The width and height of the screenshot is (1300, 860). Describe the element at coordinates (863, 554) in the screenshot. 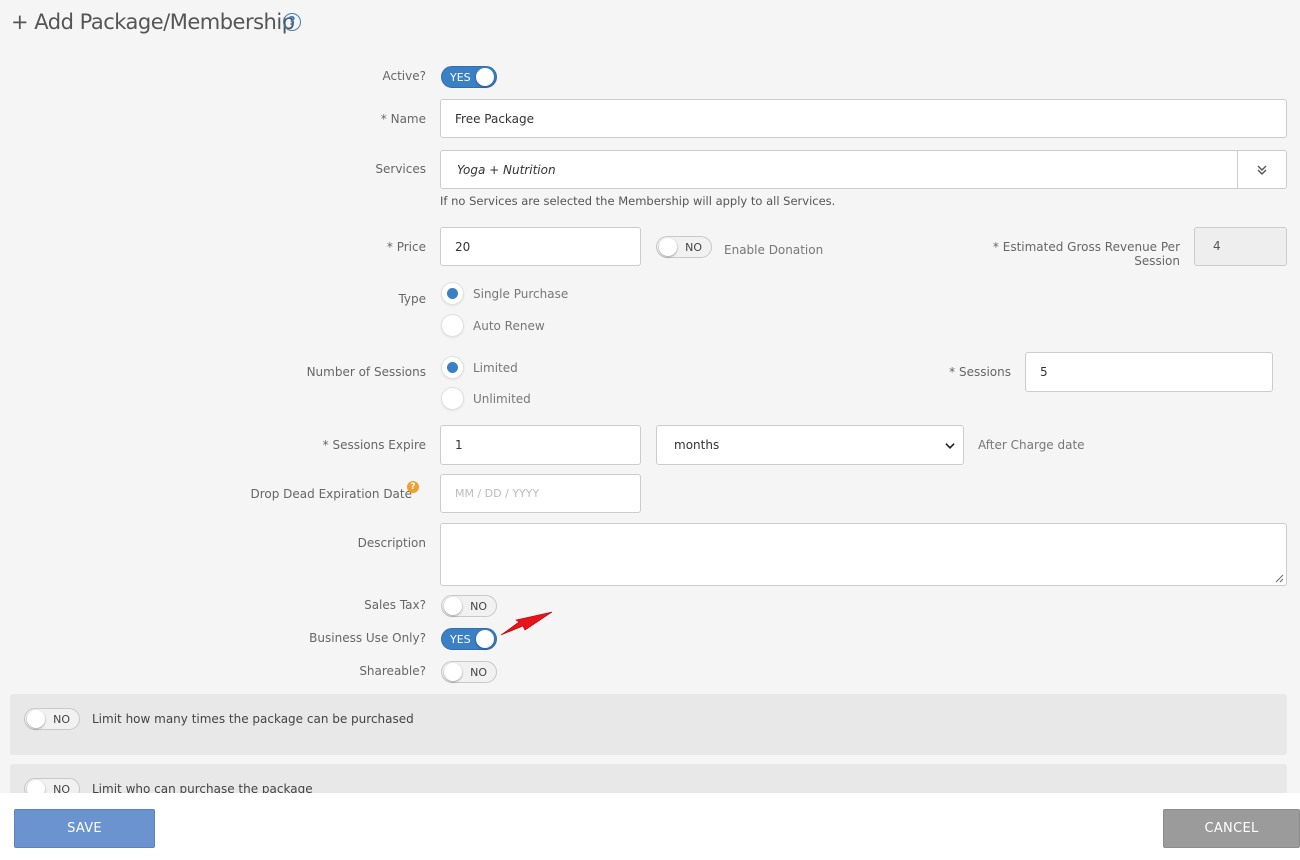

I see `description-textarea` at that location.